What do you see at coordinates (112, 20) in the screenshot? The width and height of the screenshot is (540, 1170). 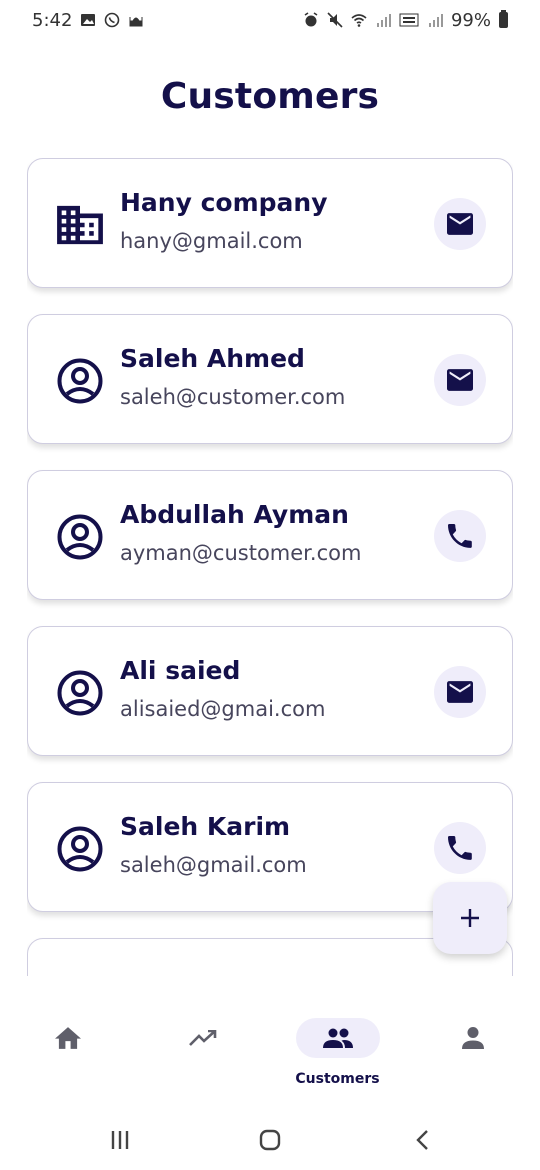 I see `whatsapp-notification-icon` at bounding box center [112, 20].